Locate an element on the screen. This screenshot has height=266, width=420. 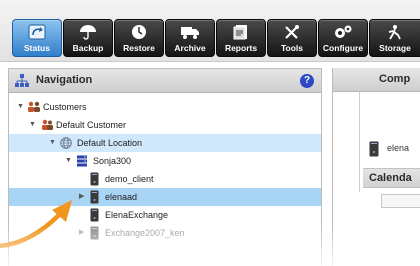
computer-panel-header: Comp is located at coordinates (376, 80).